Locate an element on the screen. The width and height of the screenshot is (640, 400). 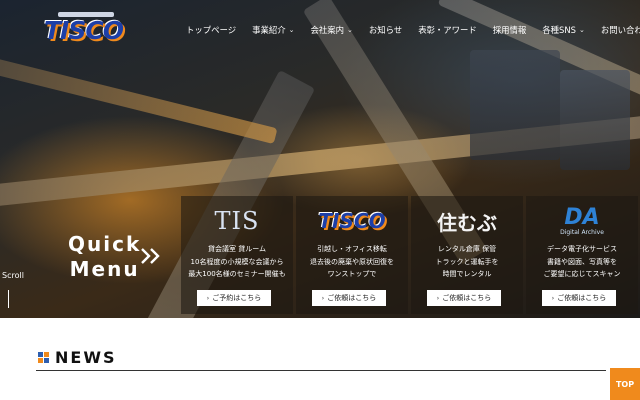
card-desc-line: データ電子化サービス is located at coordinates (582, 249).